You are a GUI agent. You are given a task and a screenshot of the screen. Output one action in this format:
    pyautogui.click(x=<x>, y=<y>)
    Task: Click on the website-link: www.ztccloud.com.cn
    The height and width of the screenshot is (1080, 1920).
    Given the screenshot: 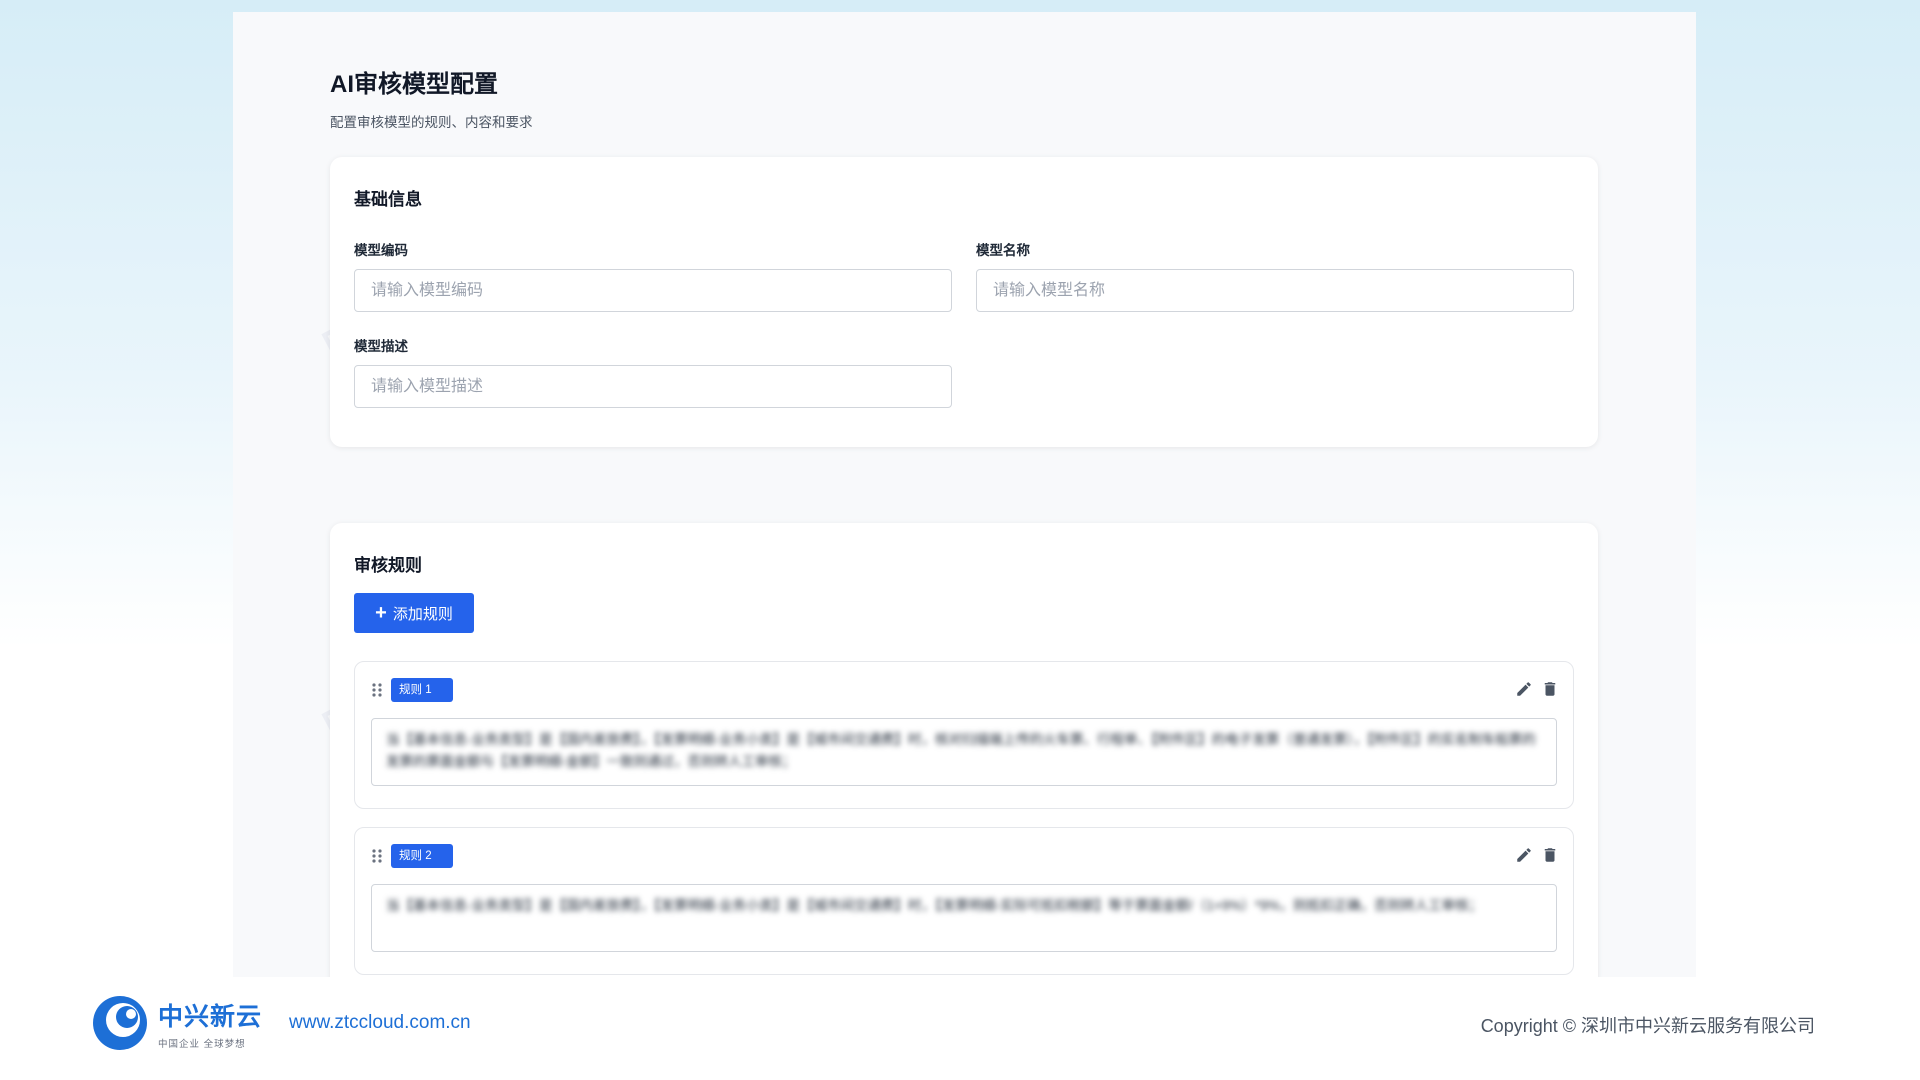 What is the action you would take?
    pyautogui.click(x=380, y=1023)
    